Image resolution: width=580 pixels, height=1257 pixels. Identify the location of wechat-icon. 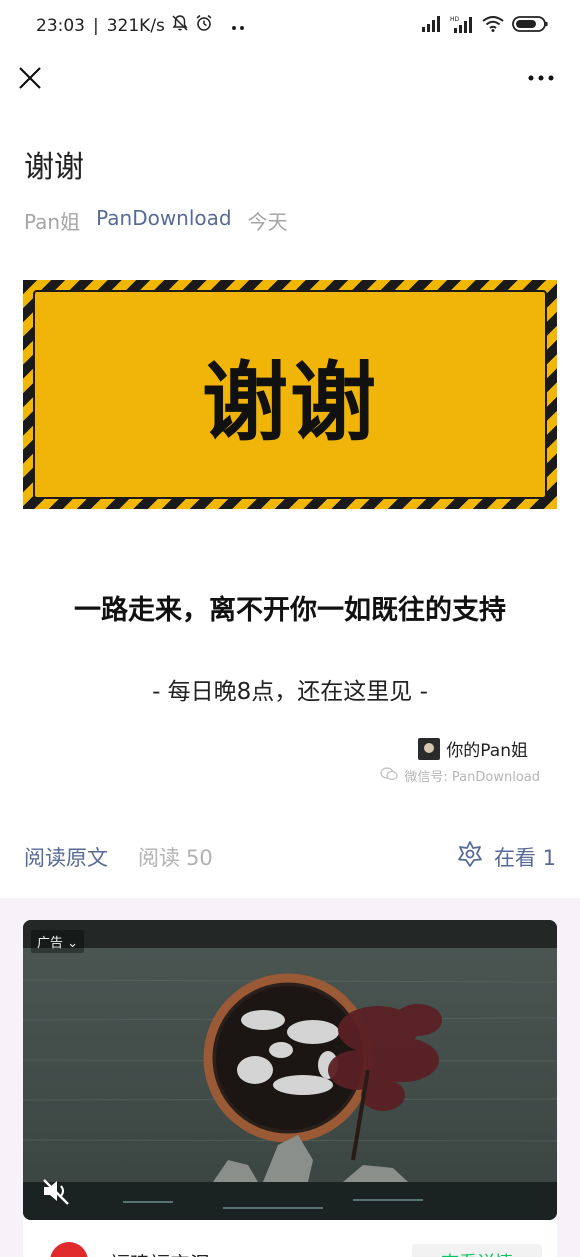
(389, 775).